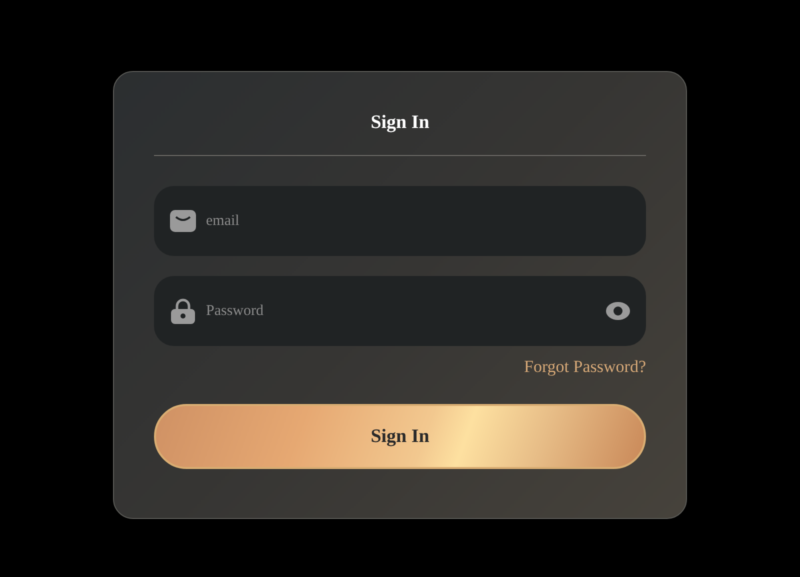  What do you see at coordinates (585, 367) in the screenshot?
I see `forgot-password-link: Forgot Password?` at bounding box center [585, 367].